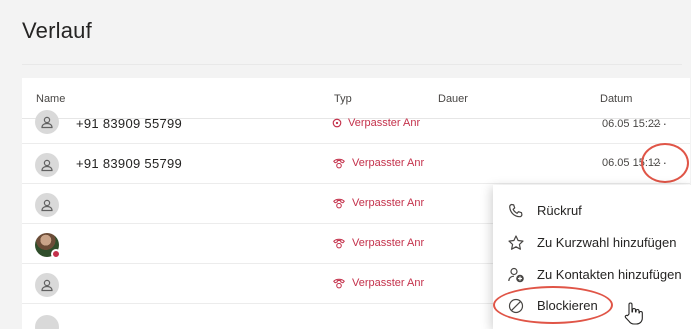 The width and height of the screenshot is (691, 329). What do you see at coordinates (50, 99) in the screenshot?
I see `column-header-name: Name` at bounding box center [50, 99].